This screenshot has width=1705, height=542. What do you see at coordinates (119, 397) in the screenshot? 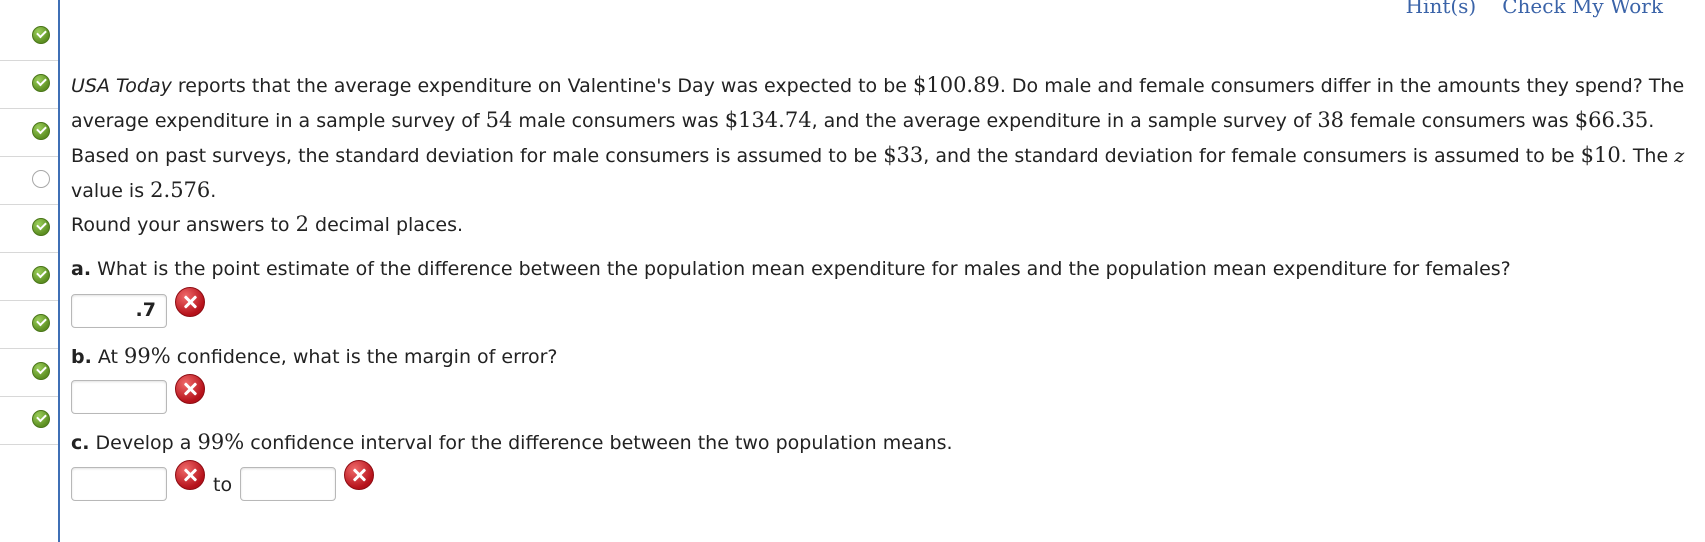
I see `answer-b-input` at bounding box center [119, 397].